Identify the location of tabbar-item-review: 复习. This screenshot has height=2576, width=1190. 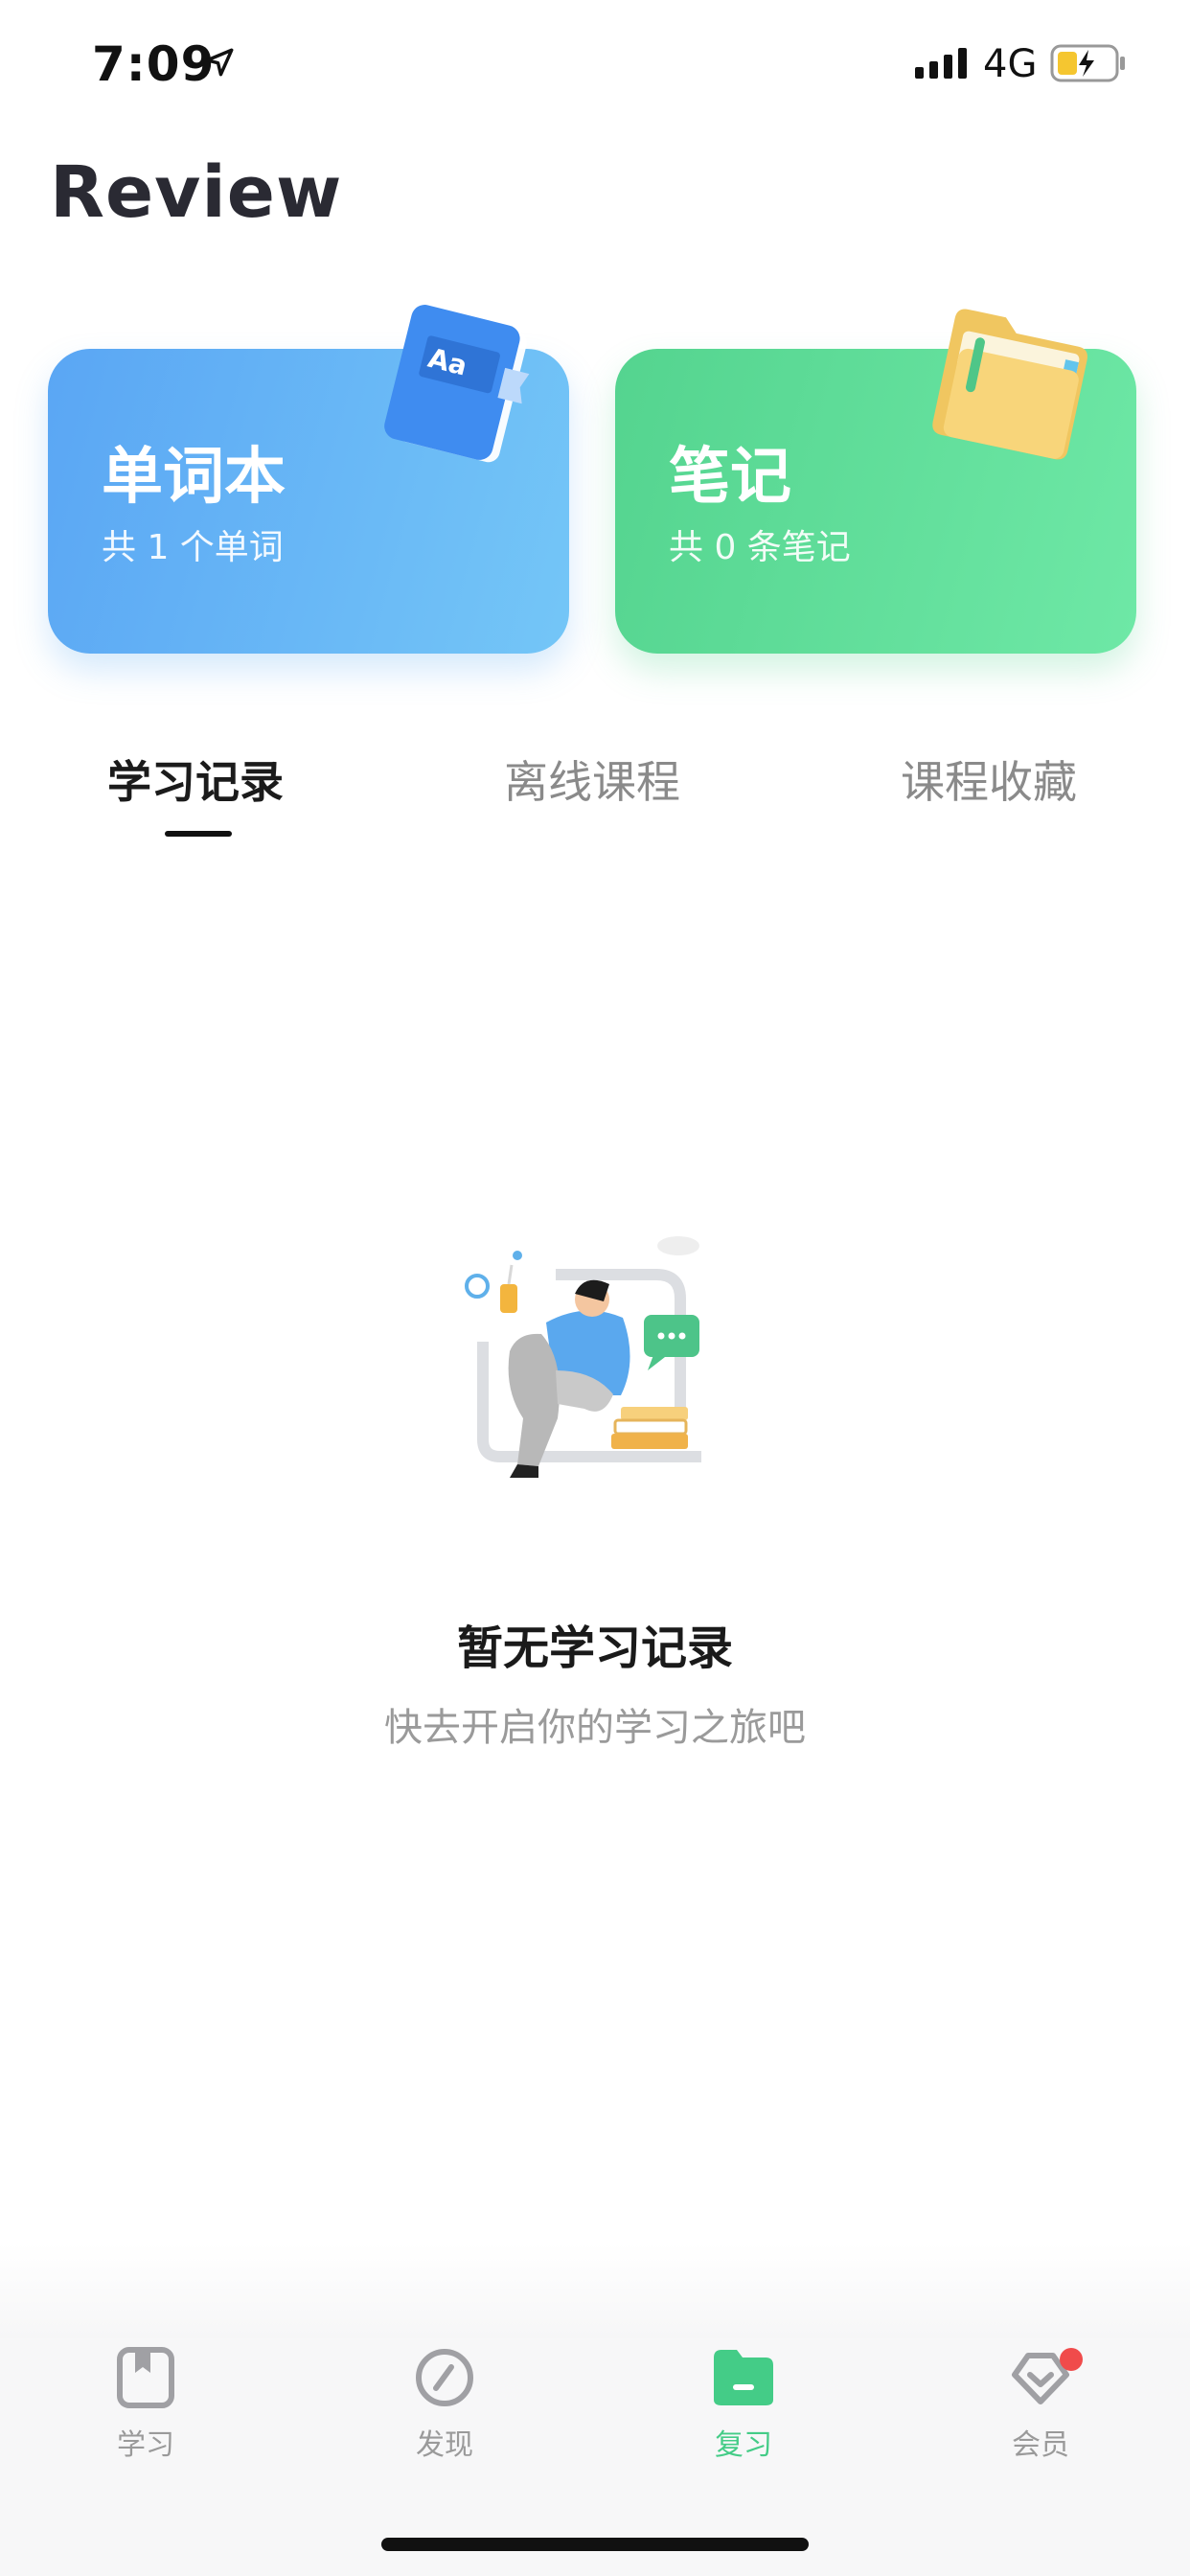
(744, 2422).